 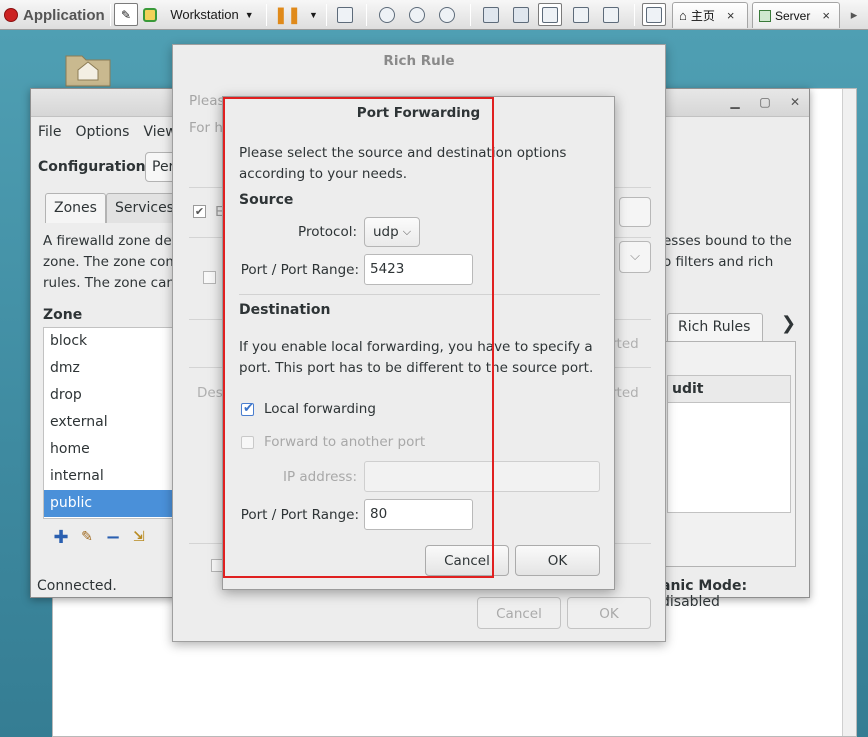 What do you see at coordinates (150, 14) in the screenshot?
I see `vm-status-icon` at bounding box center [150, 14].